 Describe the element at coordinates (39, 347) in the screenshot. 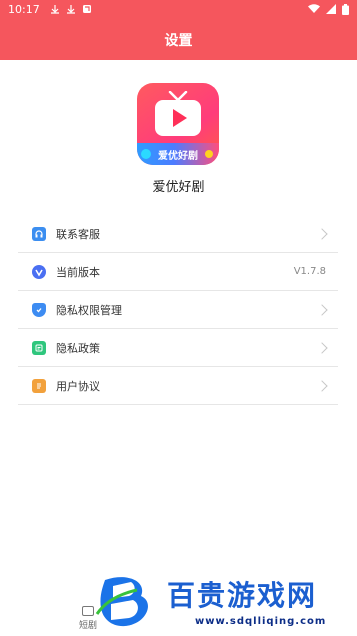

I see `document-icon` at that location.